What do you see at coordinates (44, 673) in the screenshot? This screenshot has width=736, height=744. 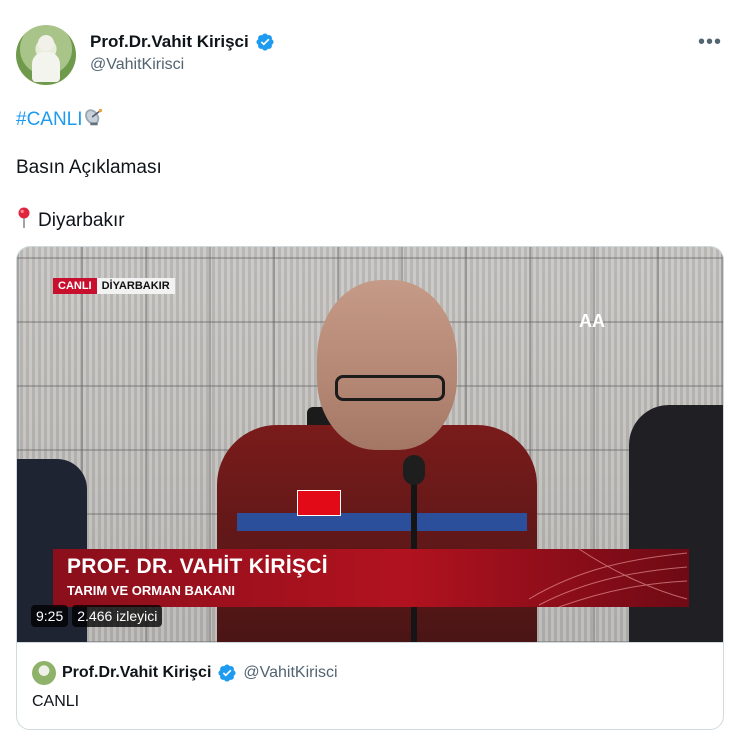 I see `quoted-avatar` at bounding box center [44, 673].